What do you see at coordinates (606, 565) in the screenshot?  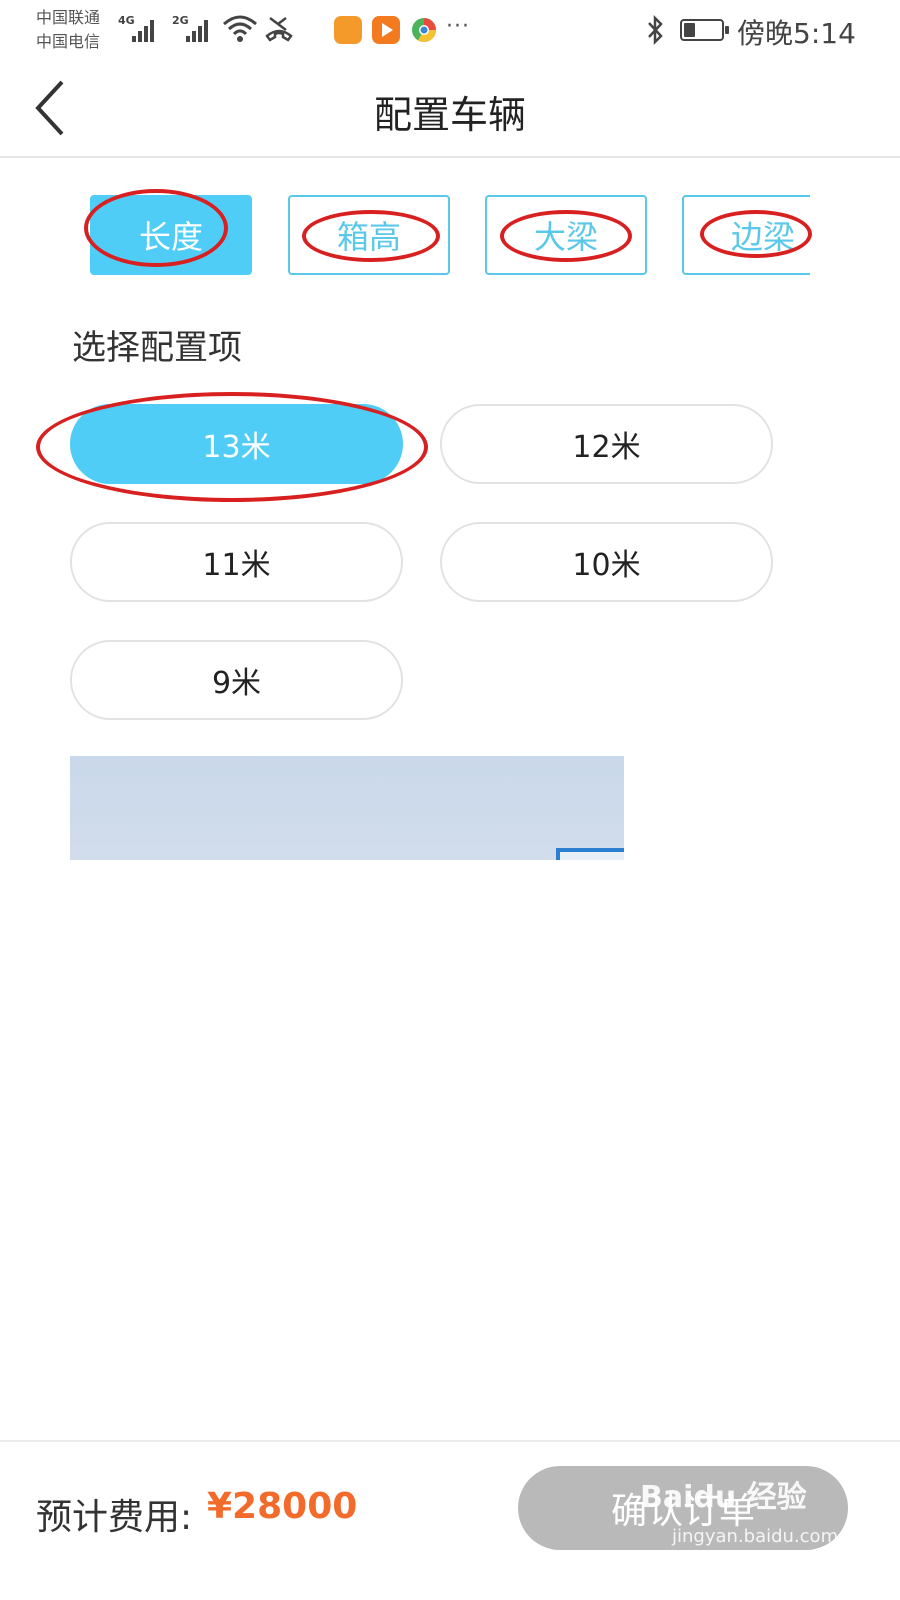 I see `option-label: 10米` at bounding box center [606, 565].